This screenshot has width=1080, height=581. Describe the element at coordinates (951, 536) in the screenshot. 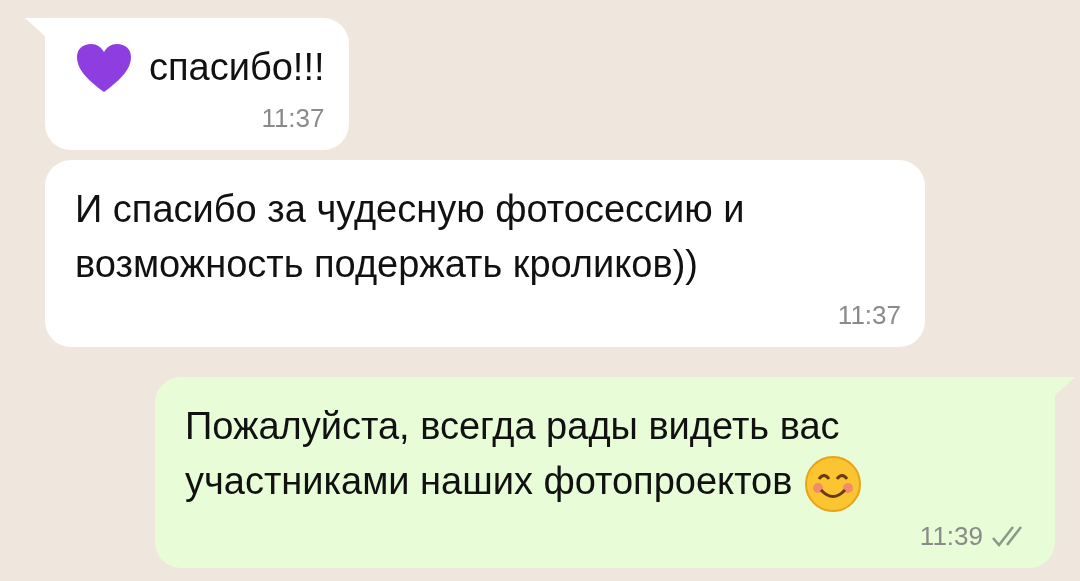

I see `message-time: 11:39` at that location.